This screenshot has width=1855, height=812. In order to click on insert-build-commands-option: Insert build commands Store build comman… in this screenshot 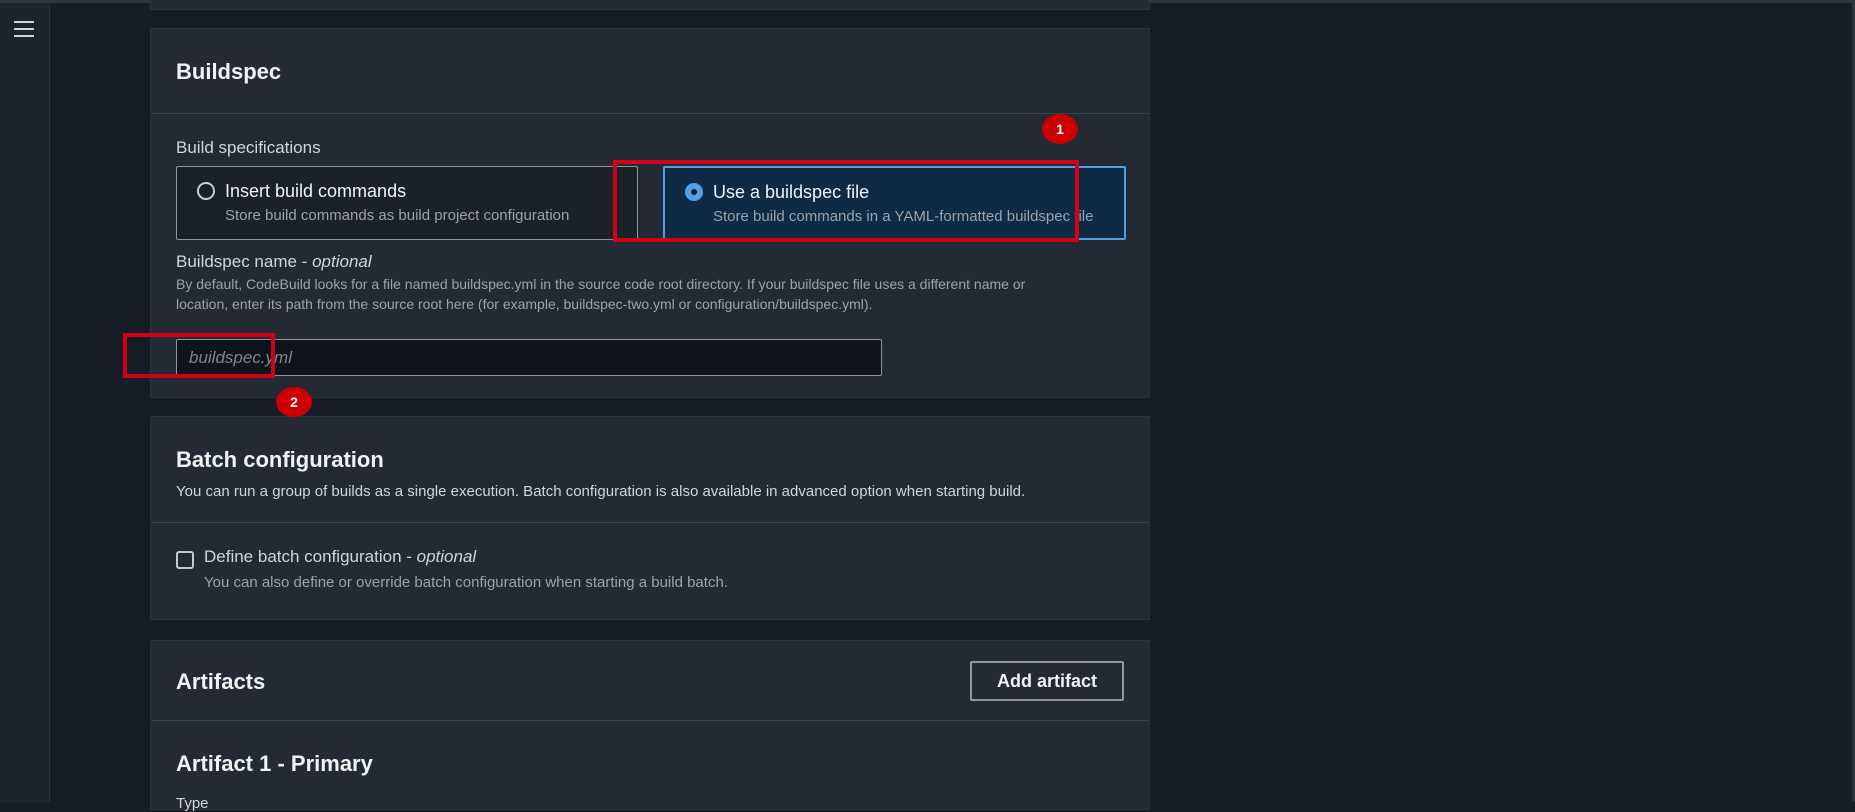, I will do `click(407, 203)`.